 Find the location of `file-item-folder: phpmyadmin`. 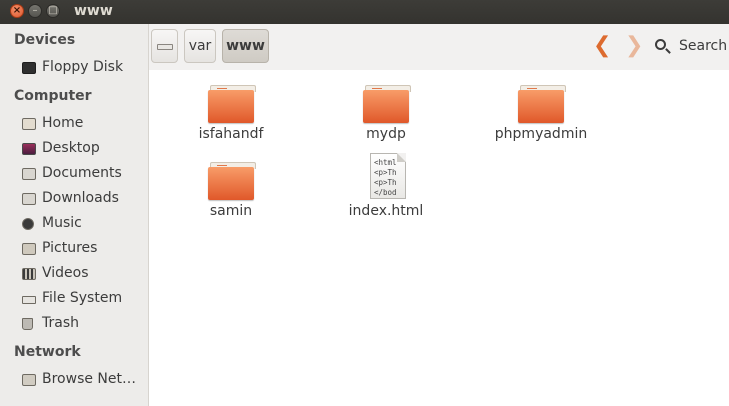

file-item-folder: phpmyadmin is located at coordinates (541, 108).